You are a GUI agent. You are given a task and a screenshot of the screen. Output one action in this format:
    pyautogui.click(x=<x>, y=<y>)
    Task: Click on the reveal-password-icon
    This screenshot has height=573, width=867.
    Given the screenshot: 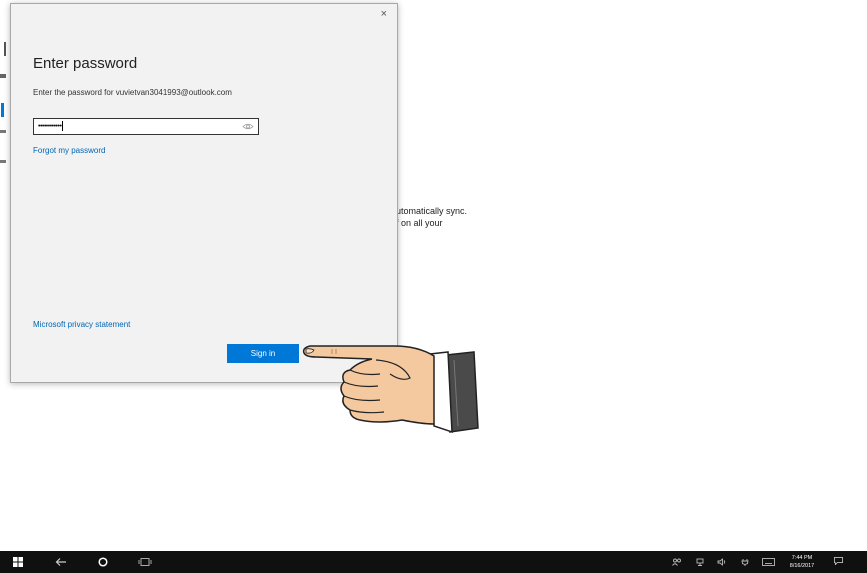 What is the action you would take?
    pyautogui.click(x=248, y=126)
    